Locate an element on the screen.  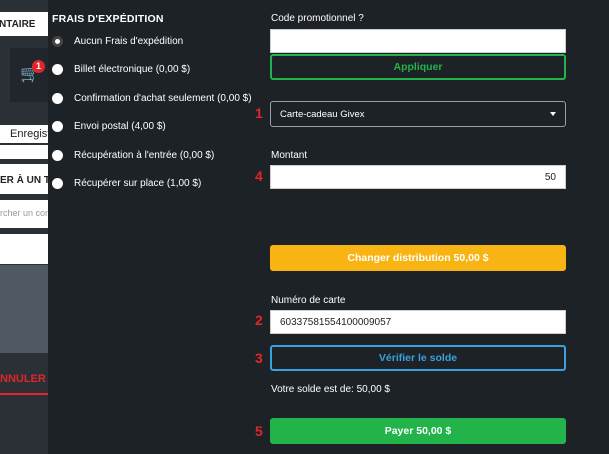
bg-attach-text: ER À UN TIE is located at coordinates (24, 180).